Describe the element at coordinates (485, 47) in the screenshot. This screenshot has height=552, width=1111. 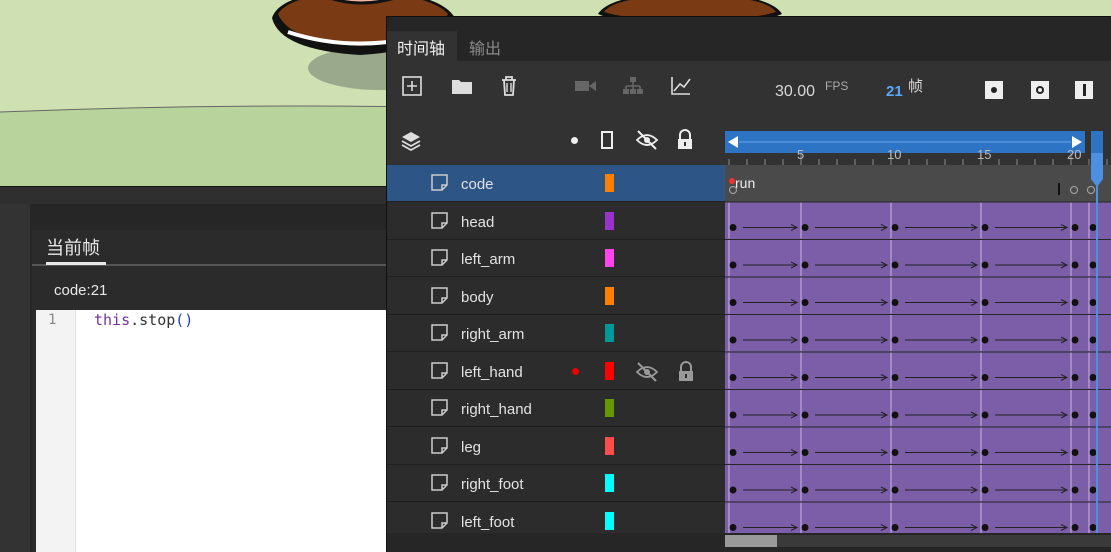
I see `tab-output: 输出` at that location.